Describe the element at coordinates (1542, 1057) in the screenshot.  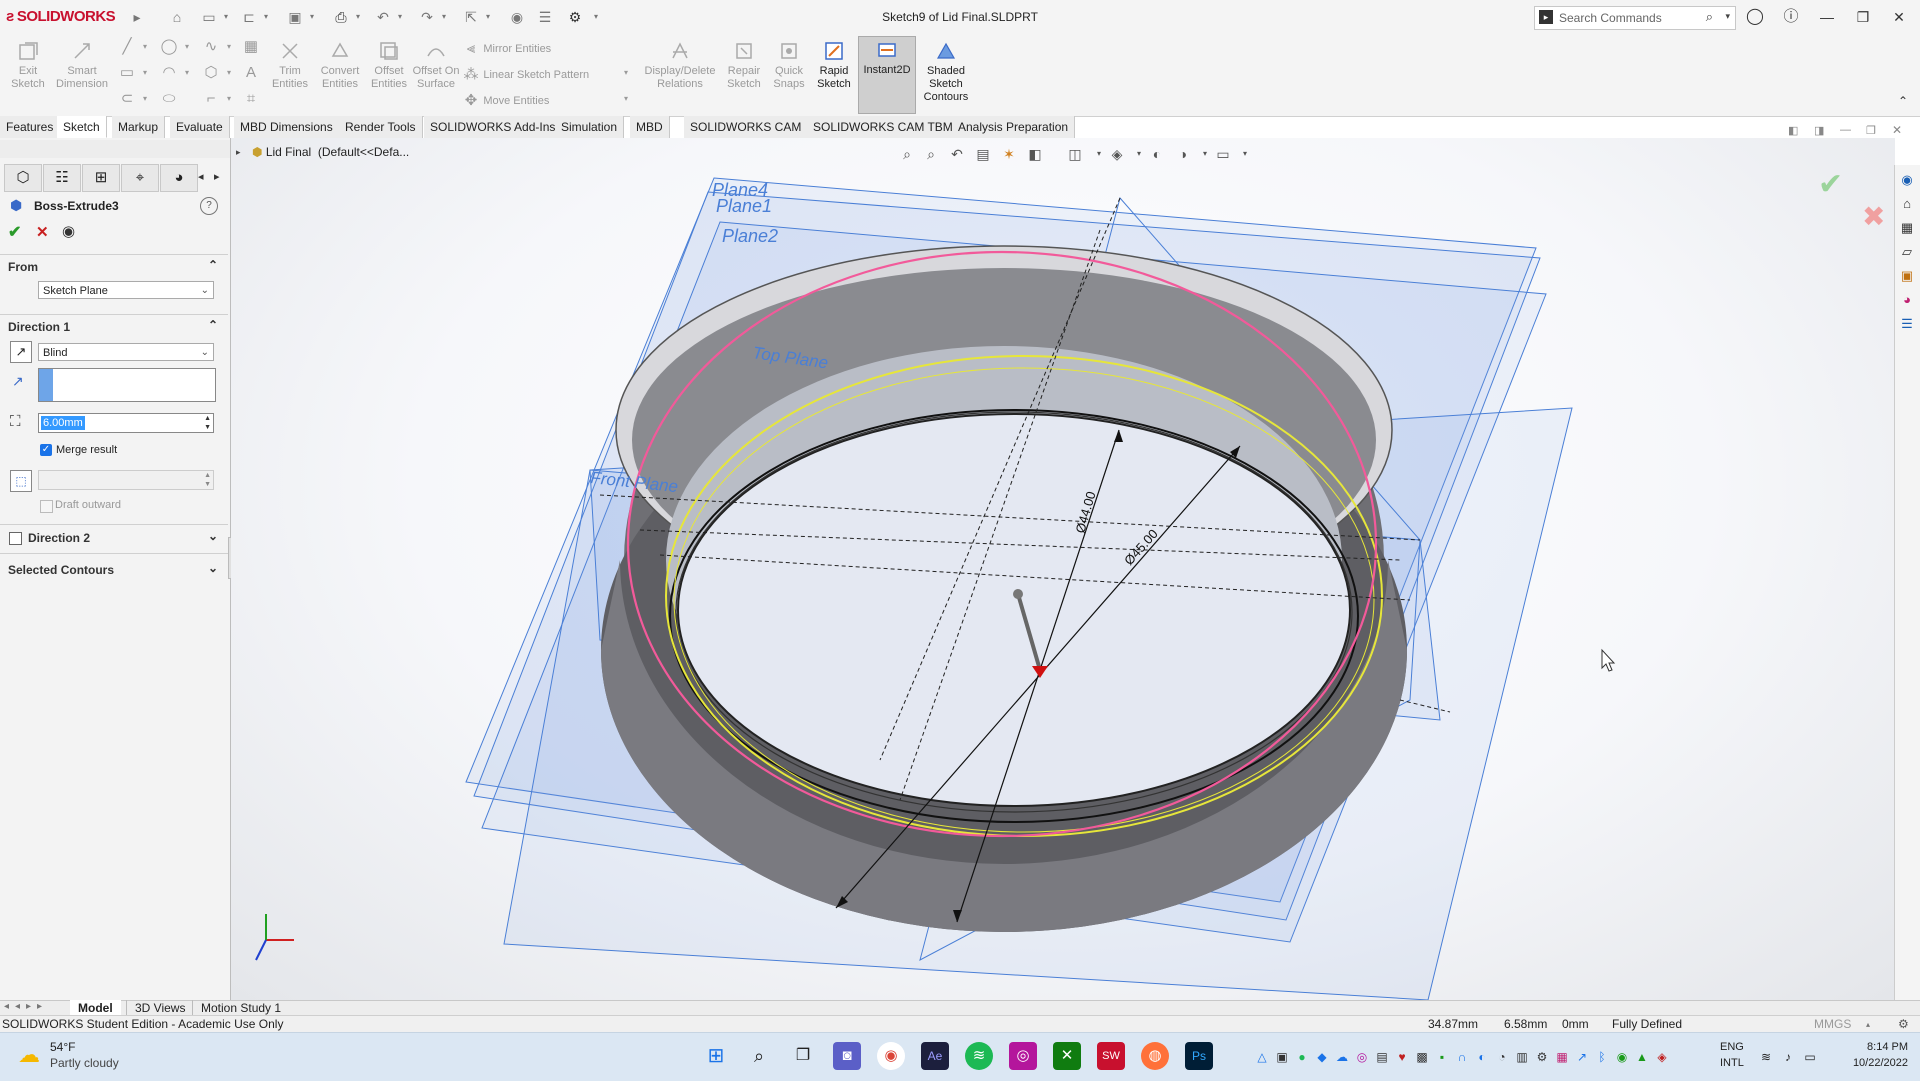
I see `tray-app10-icon: ⚙` at that location.